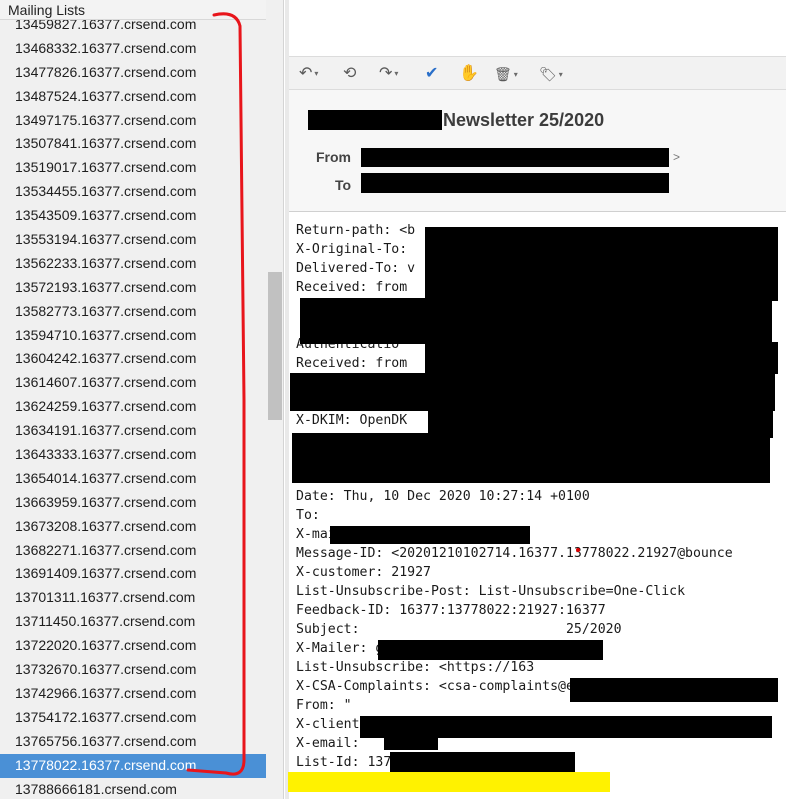 This screenshot has height=799, width=786. I want to click on bracket-stroke, so click(216, 394).